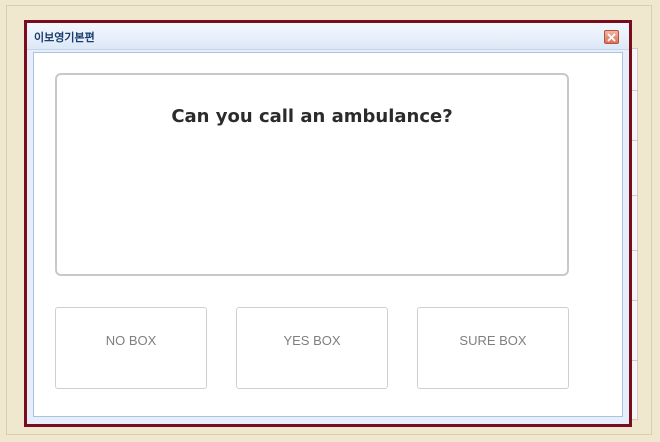  What do you see at coordinates (131, 348) in the screenshot?
I see `no-box-button: NO BOX` at bounding box center [131, 348].